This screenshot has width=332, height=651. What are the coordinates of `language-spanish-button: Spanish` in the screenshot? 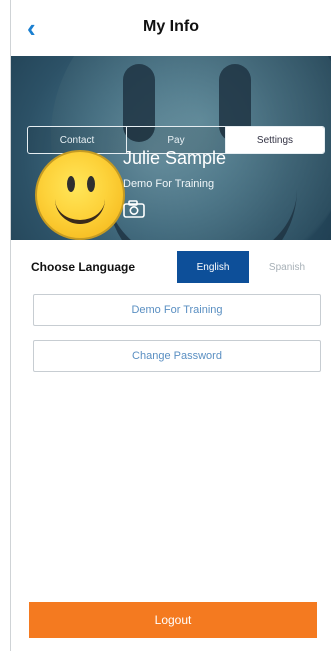 It's located at (287, 267).